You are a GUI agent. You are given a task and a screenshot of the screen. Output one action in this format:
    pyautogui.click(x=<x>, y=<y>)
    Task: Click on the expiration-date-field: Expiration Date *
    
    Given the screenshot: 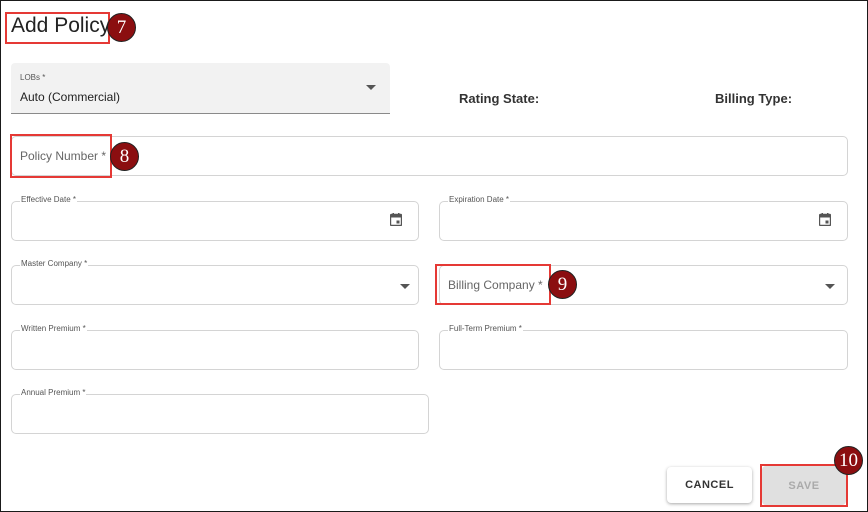 What is the action you would take?
    pyautogui.click(x=643, y=218)
    